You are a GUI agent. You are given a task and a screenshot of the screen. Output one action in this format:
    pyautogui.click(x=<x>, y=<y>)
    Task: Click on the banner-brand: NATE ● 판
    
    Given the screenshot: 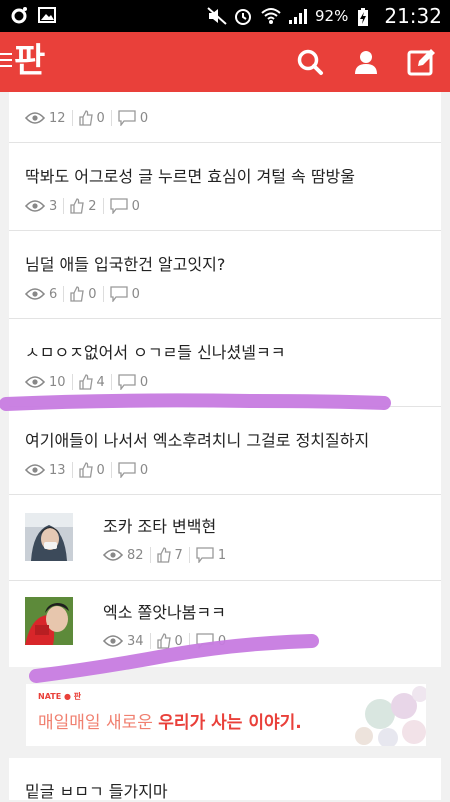 What is the action you would take?
    pyautogui.click(x=60, y=696)
    